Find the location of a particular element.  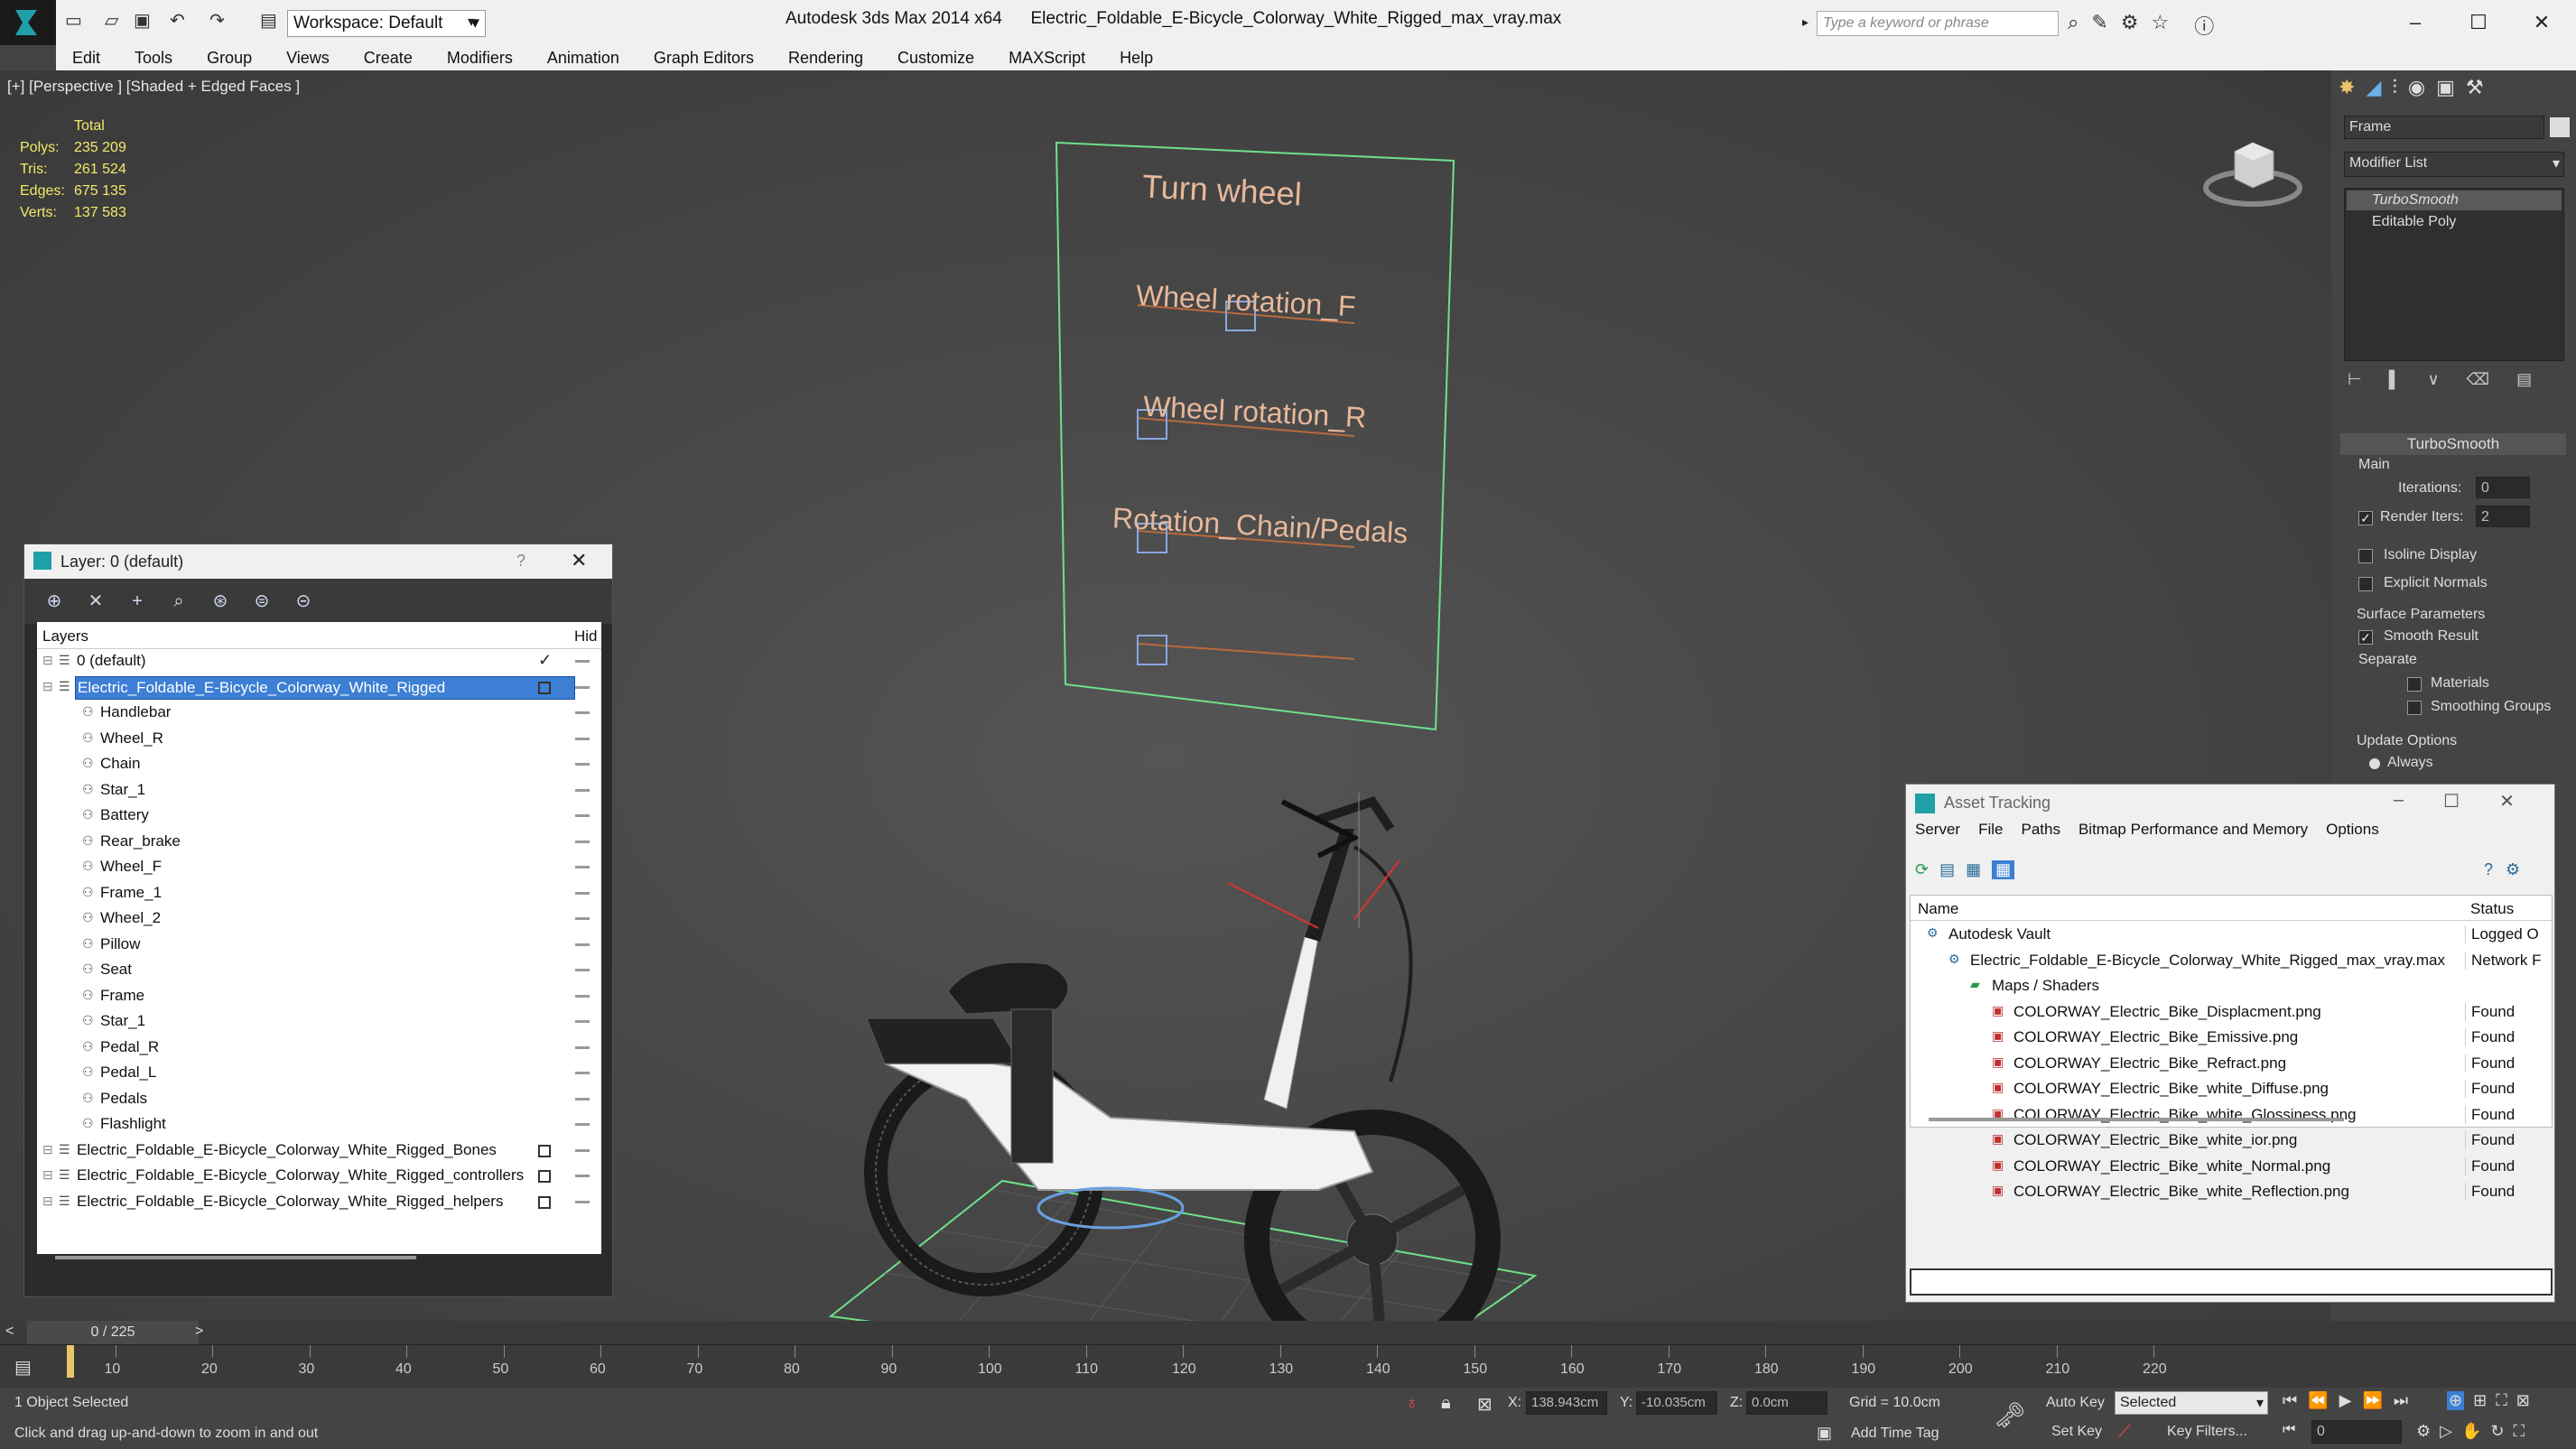

favorites-star-icon: ☆ is located at coordinates (2161, 25).